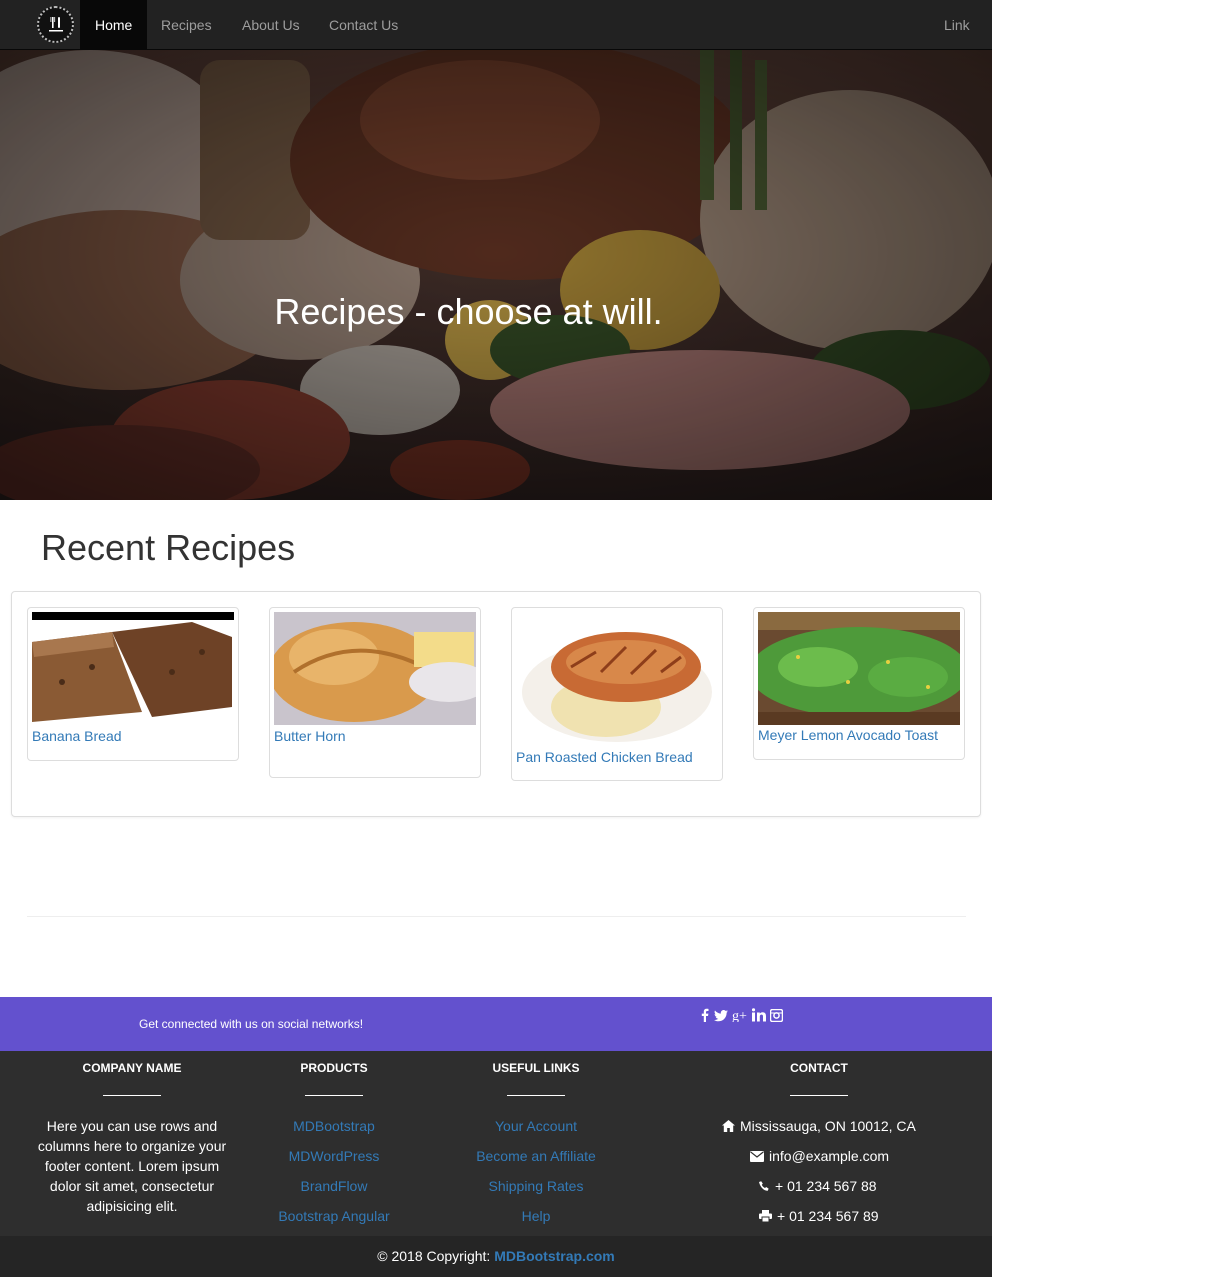  Describe the element at coordinates (554, 1256) in the screenshot. I see `copyright-link: MDBootstrap.com` at that location.